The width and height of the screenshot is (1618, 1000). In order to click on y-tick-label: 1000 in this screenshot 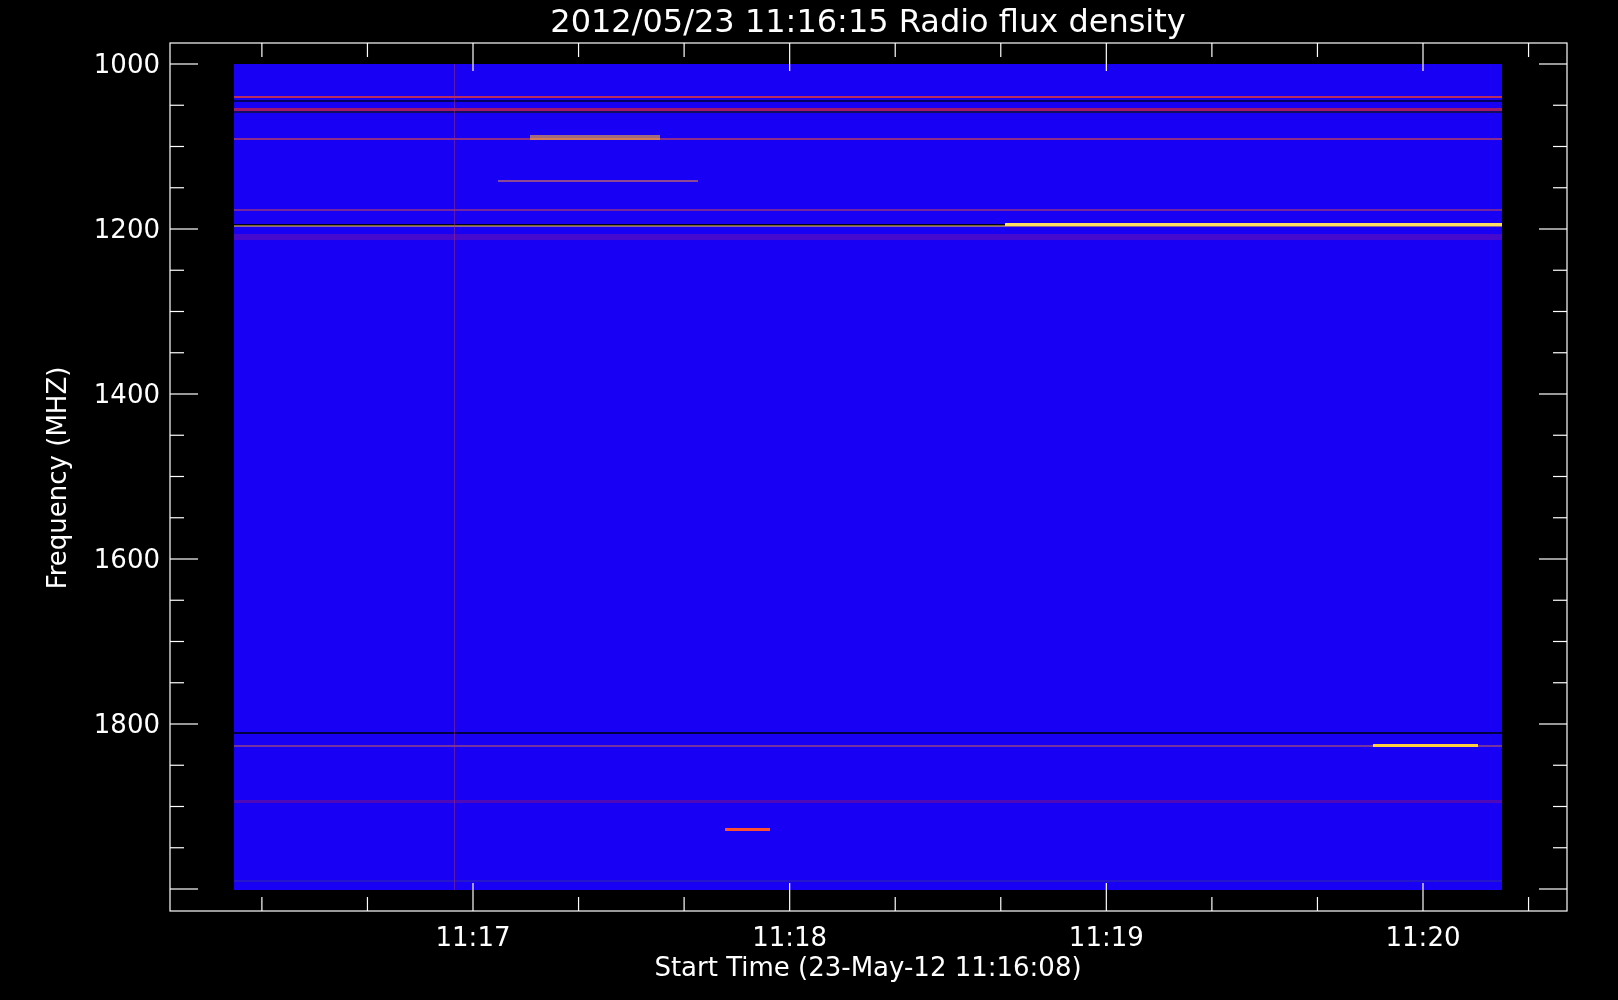, I will do `click(126, 64)`.